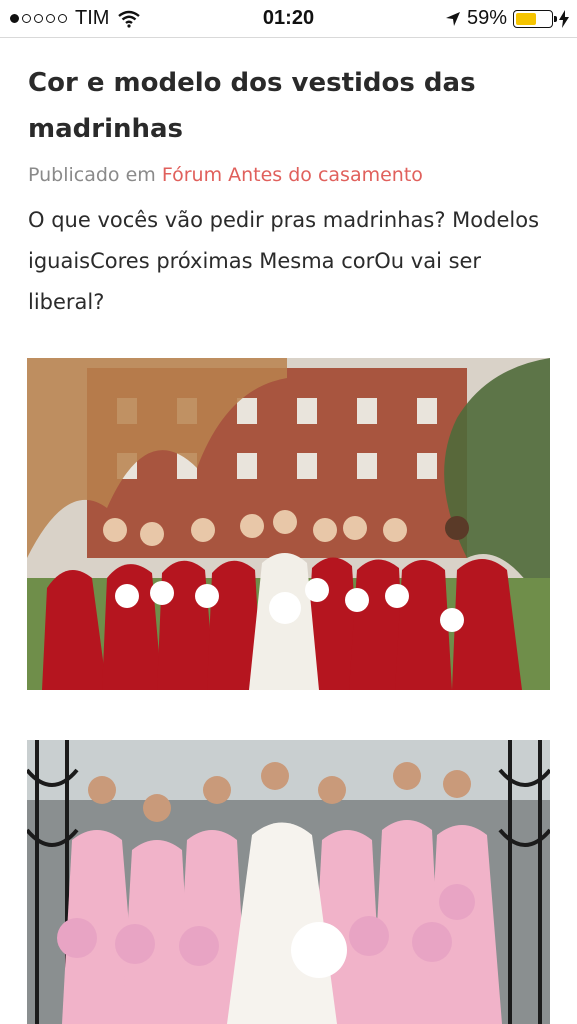 This screenshot has height=1024, width=577. Describe the element at coordinates (292, 175) in the screenshot. I see `forum-link: Fórum Antes do casamento` at that location.